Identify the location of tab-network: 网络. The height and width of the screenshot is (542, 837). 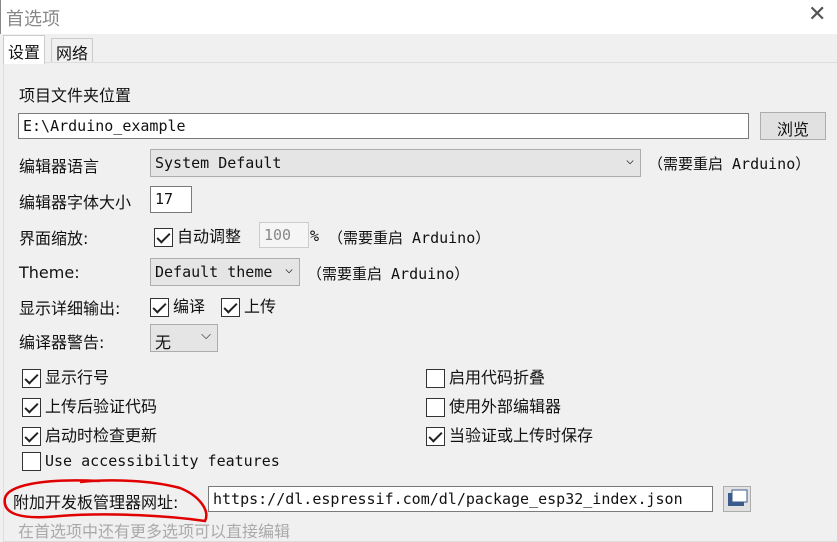
(72, 50).